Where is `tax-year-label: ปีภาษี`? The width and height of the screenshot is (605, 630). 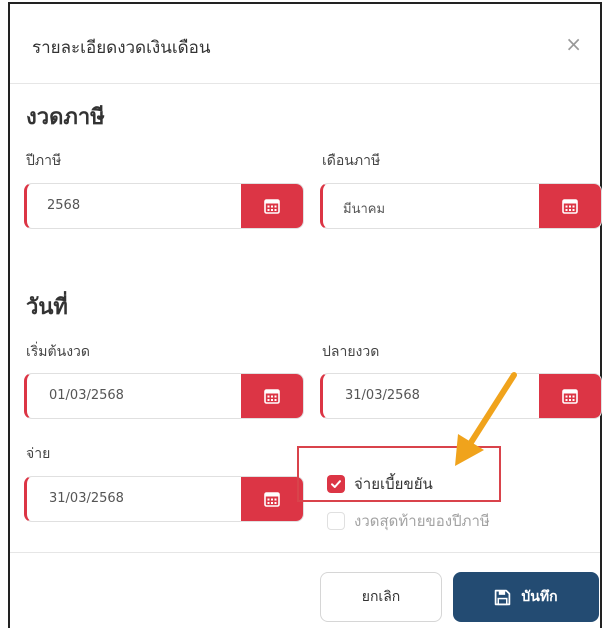 tax-year-label: ปีภาษี is located at coordinates (44, 161).